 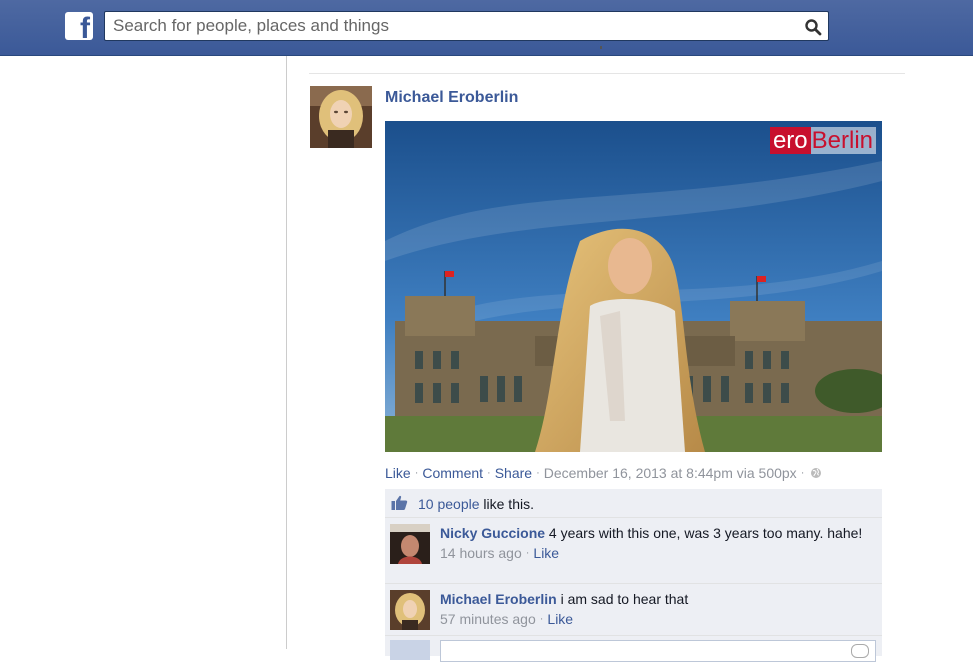 I want to click on viewer-avatar, so click(x=410, y=650).